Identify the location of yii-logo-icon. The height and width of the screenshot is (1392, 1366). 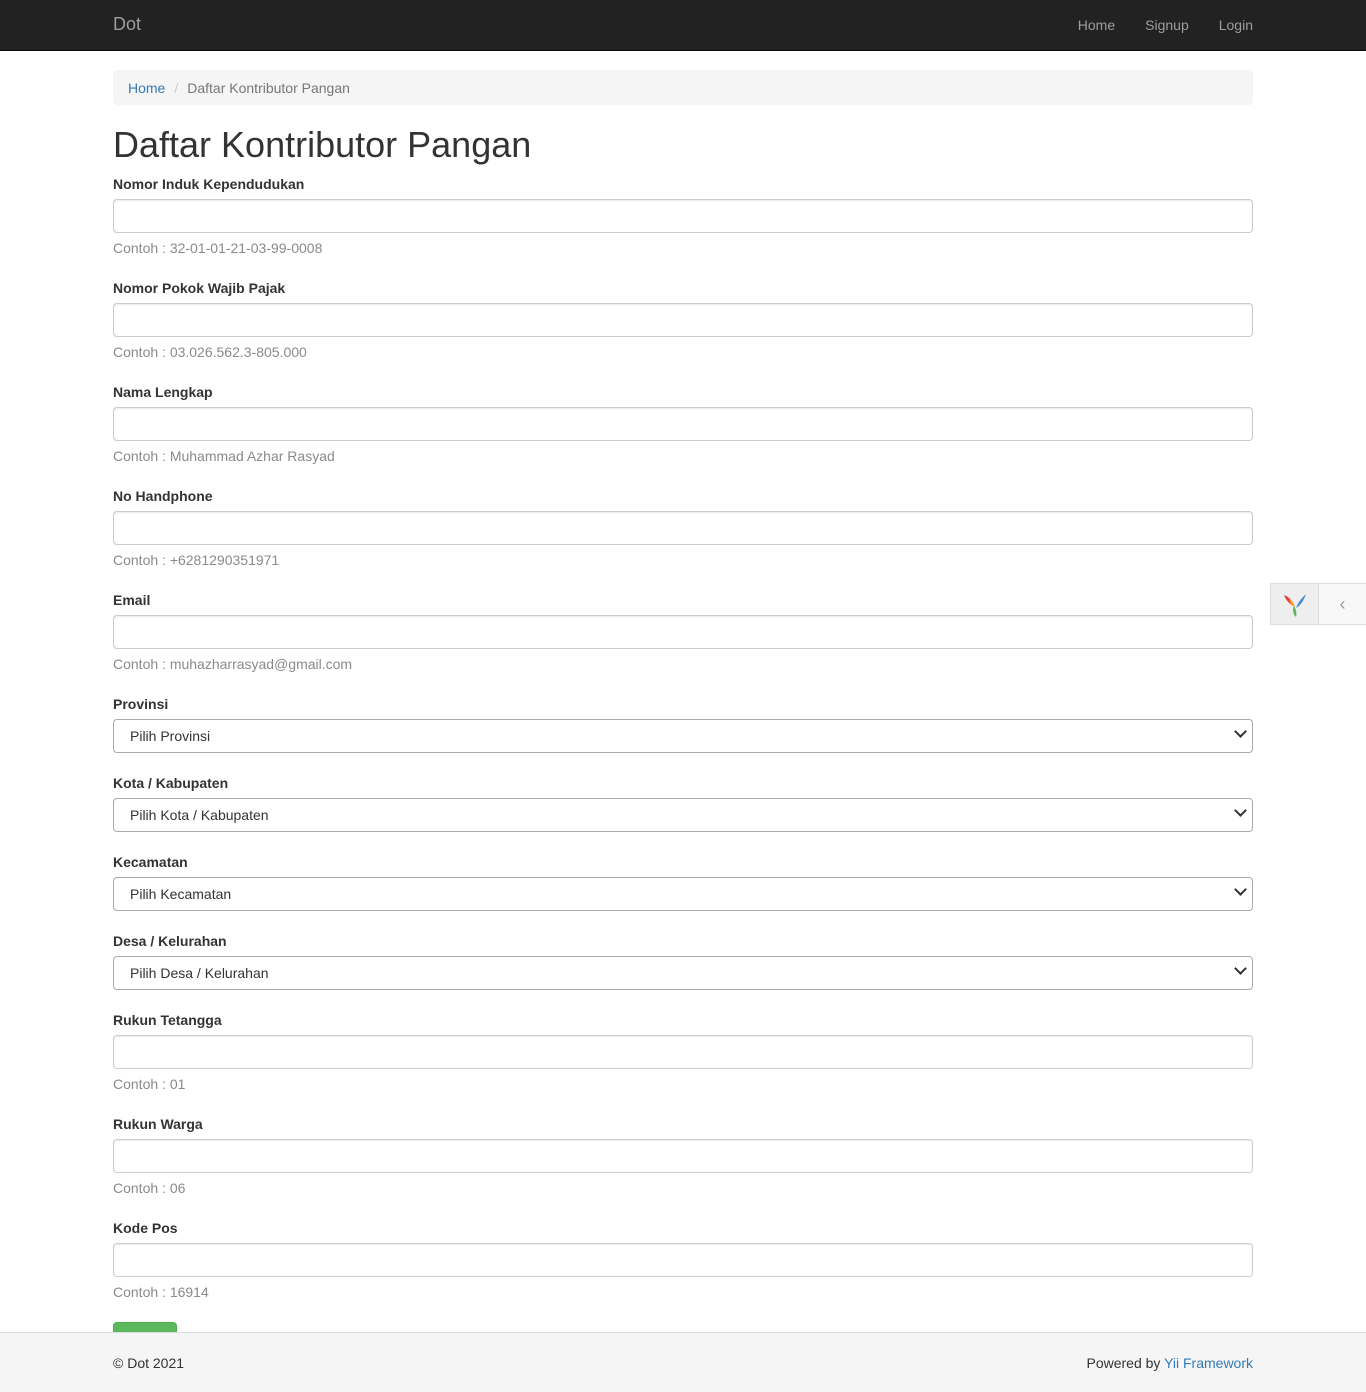
(1295, 604).